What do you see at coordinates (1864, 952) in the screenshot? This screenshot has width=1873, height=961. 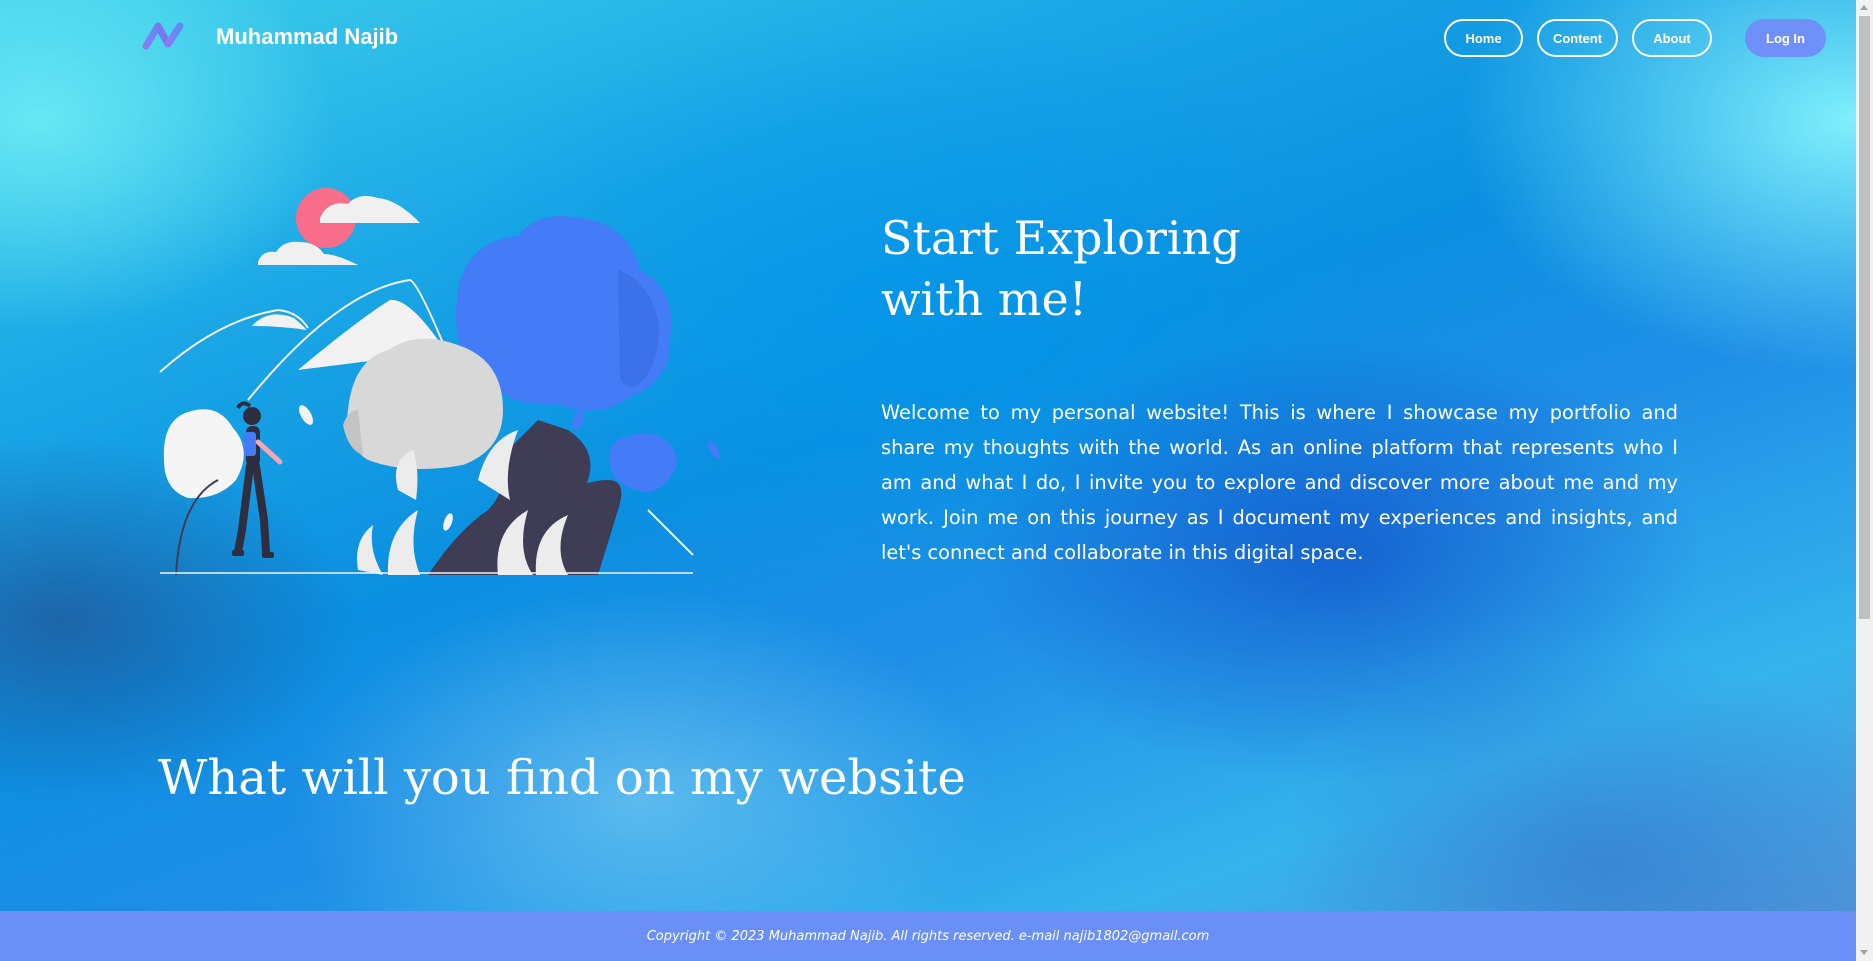 I see `scroll-down-arrow-icon` at bounding box center [1864, 952].